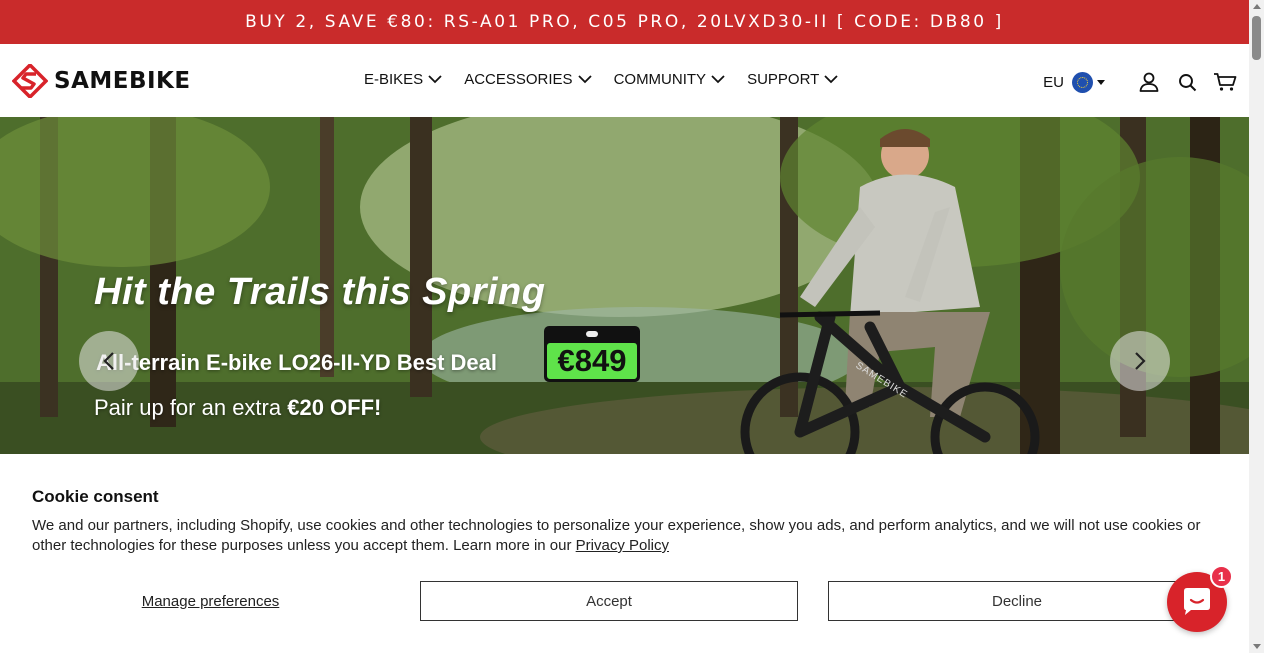 Image resolution: width=1264 pixels, height=653 pixels. Describe the element at coordinates (1101, 82) in the screenshot. I see `caret-down-icon` at that location.